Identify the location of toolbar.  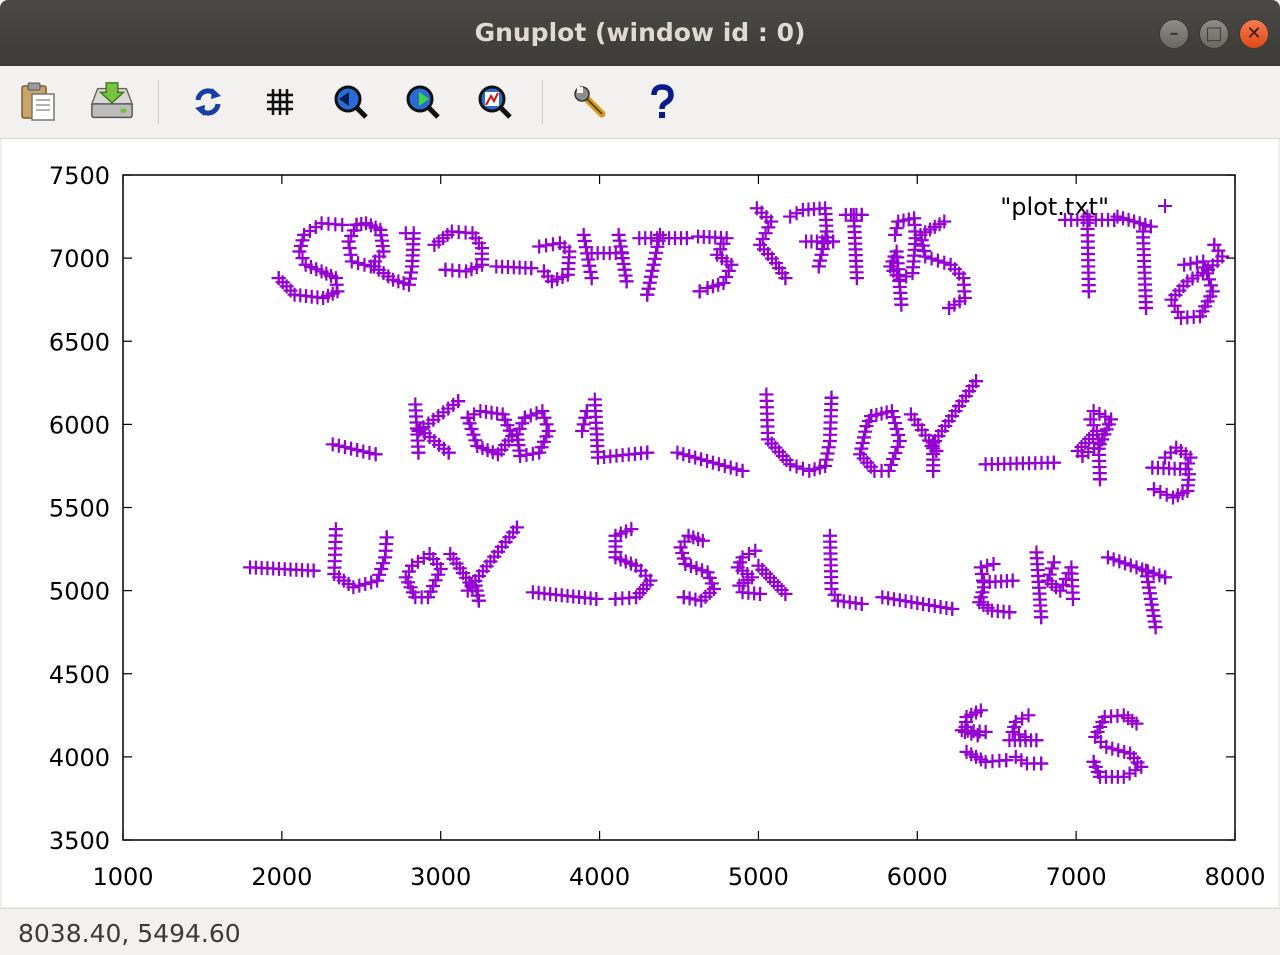
(640, 102).